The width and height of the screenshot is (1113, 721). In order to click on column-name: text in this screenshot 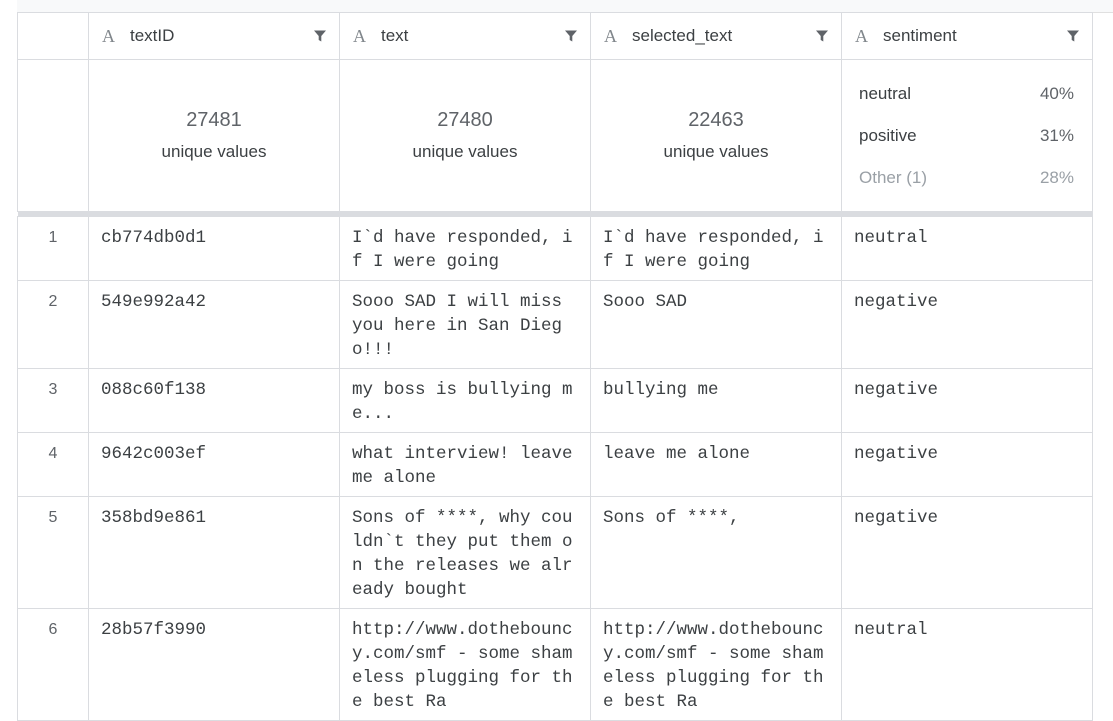, I will do `click(395, 35)`.